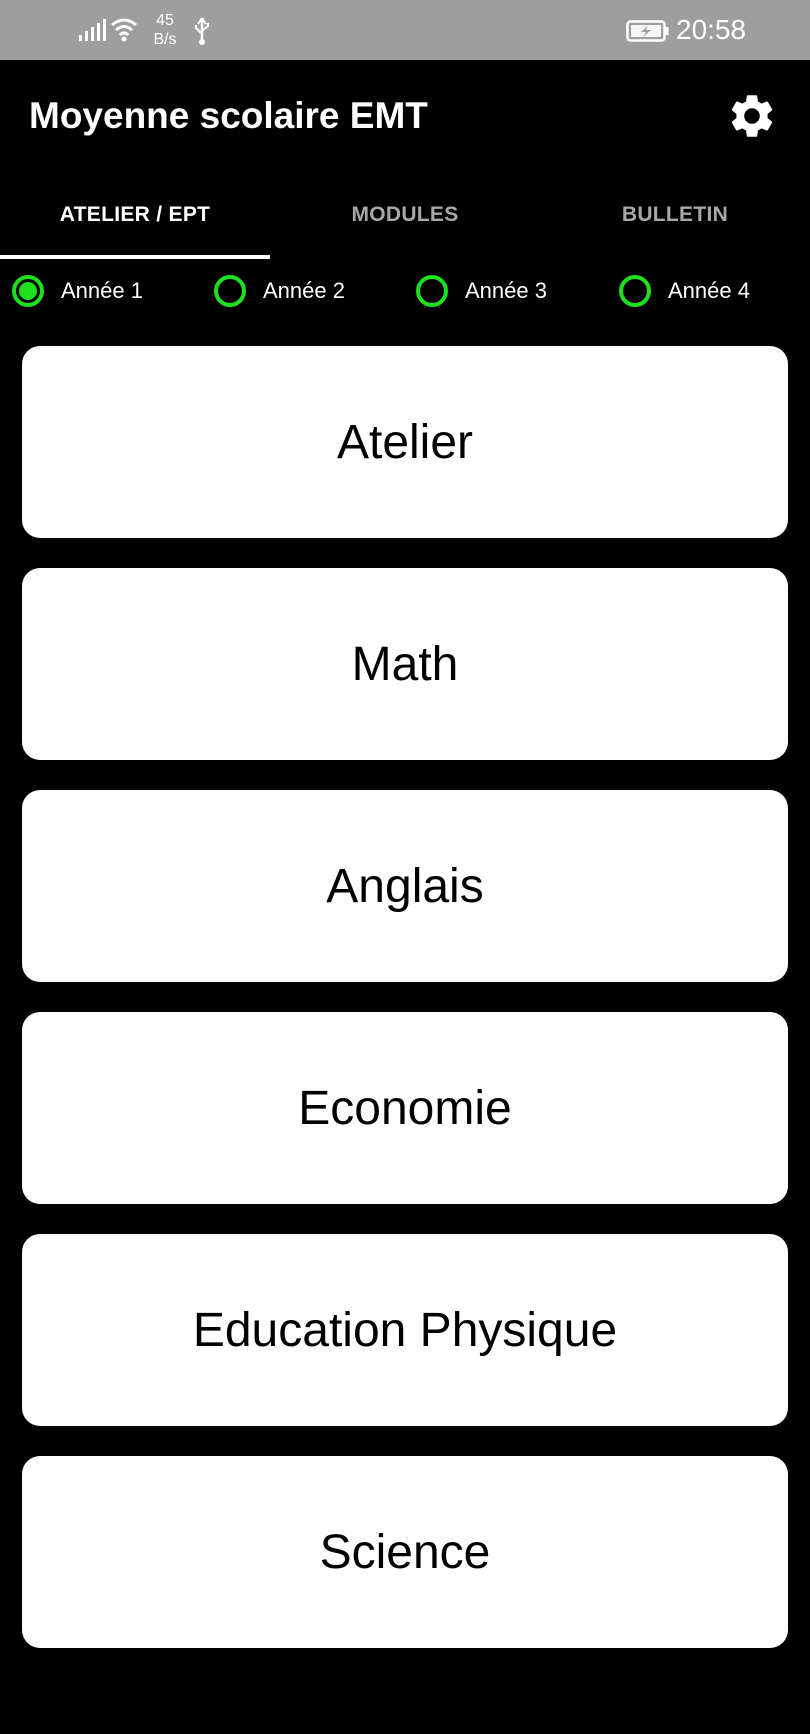  Describe the element at coordinates (228, 115) in the screenshot. I see `app-title: Moyenne scolaire EMT` at that location.